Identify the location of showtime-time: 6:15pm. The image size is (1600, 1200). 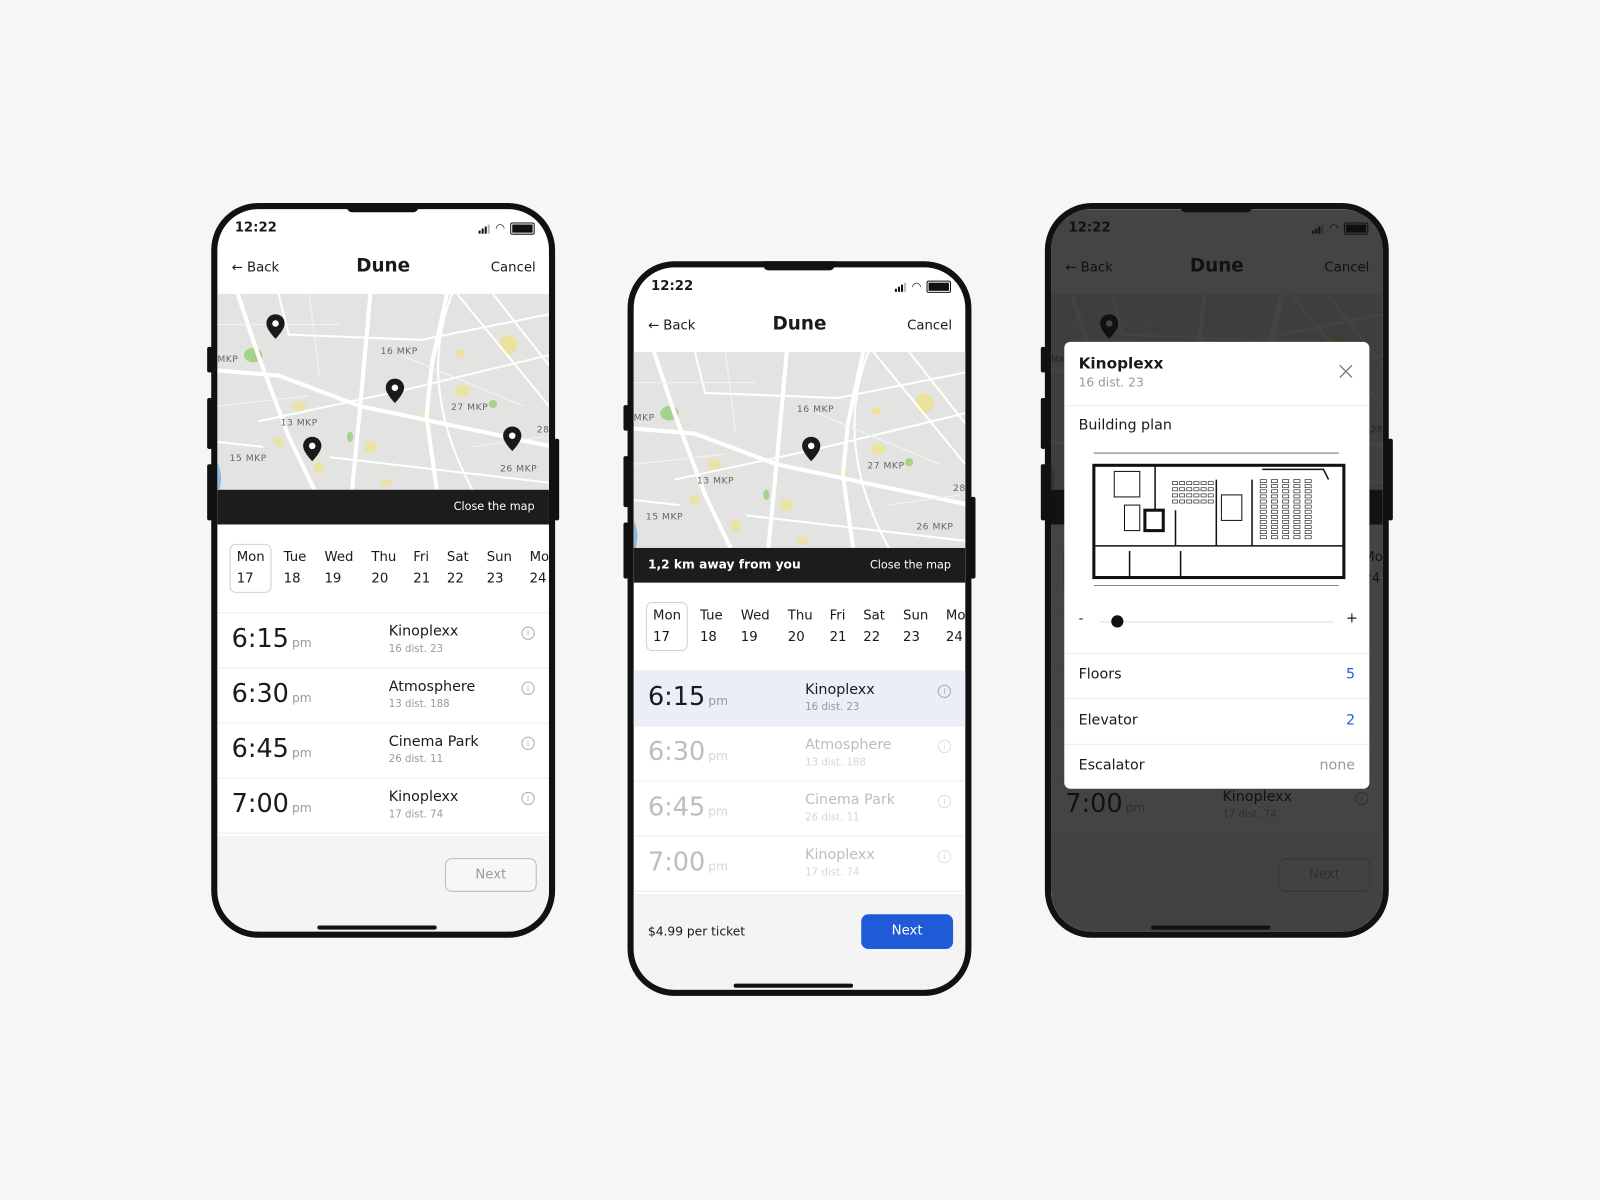
(272, 638).